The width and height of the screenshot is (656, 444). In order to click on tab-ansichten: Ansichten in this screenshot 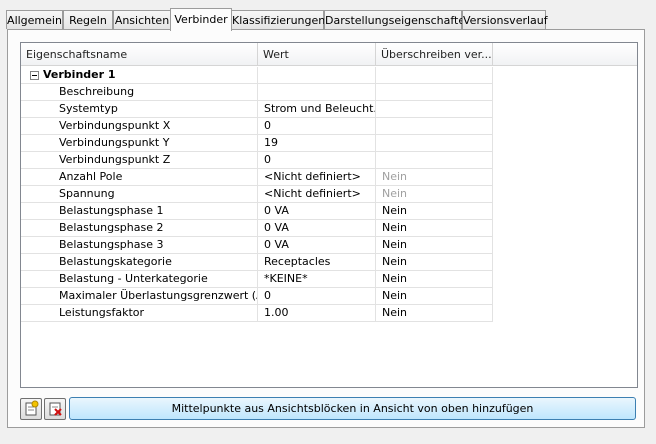, I will do `click(142, 19)`.